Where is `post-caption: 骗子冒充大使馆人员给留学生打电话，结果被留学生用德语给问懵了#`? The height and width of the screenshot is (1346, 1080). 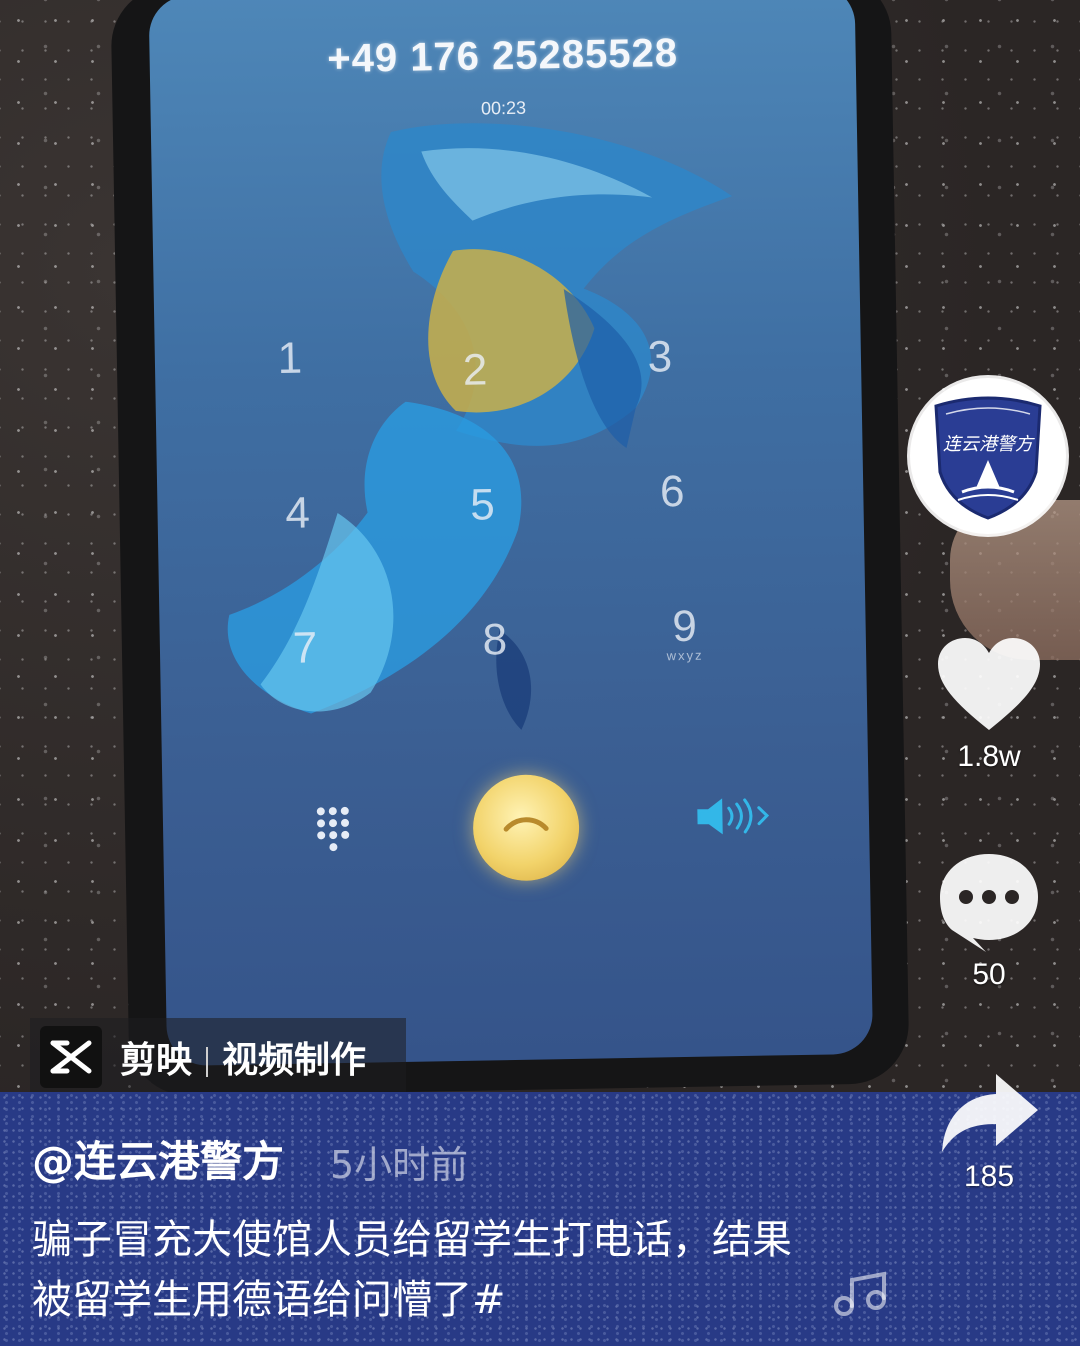 post-caption: 骗子冒充大使馆人员给留学生打电话，结果被留学生用德语给问懵了# is located at coordinates (422, 1270).